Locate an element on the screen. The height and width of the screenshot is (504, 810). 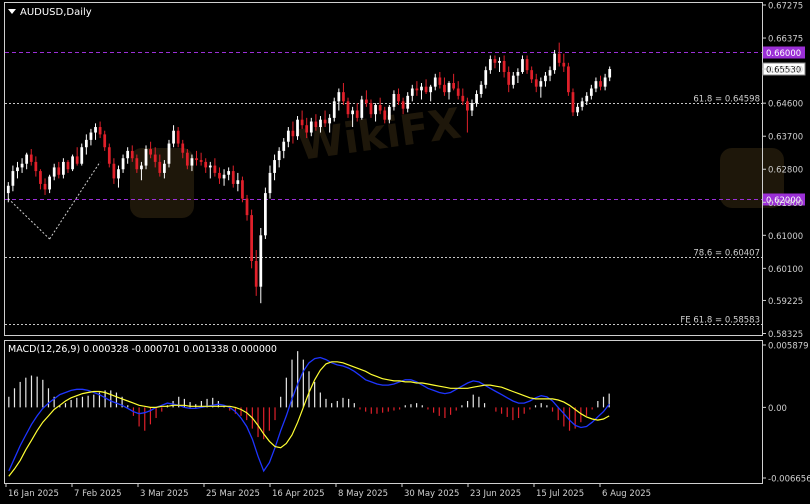
chart-title-group: AUDUSD,Daily is located at coordinates (50, 12).